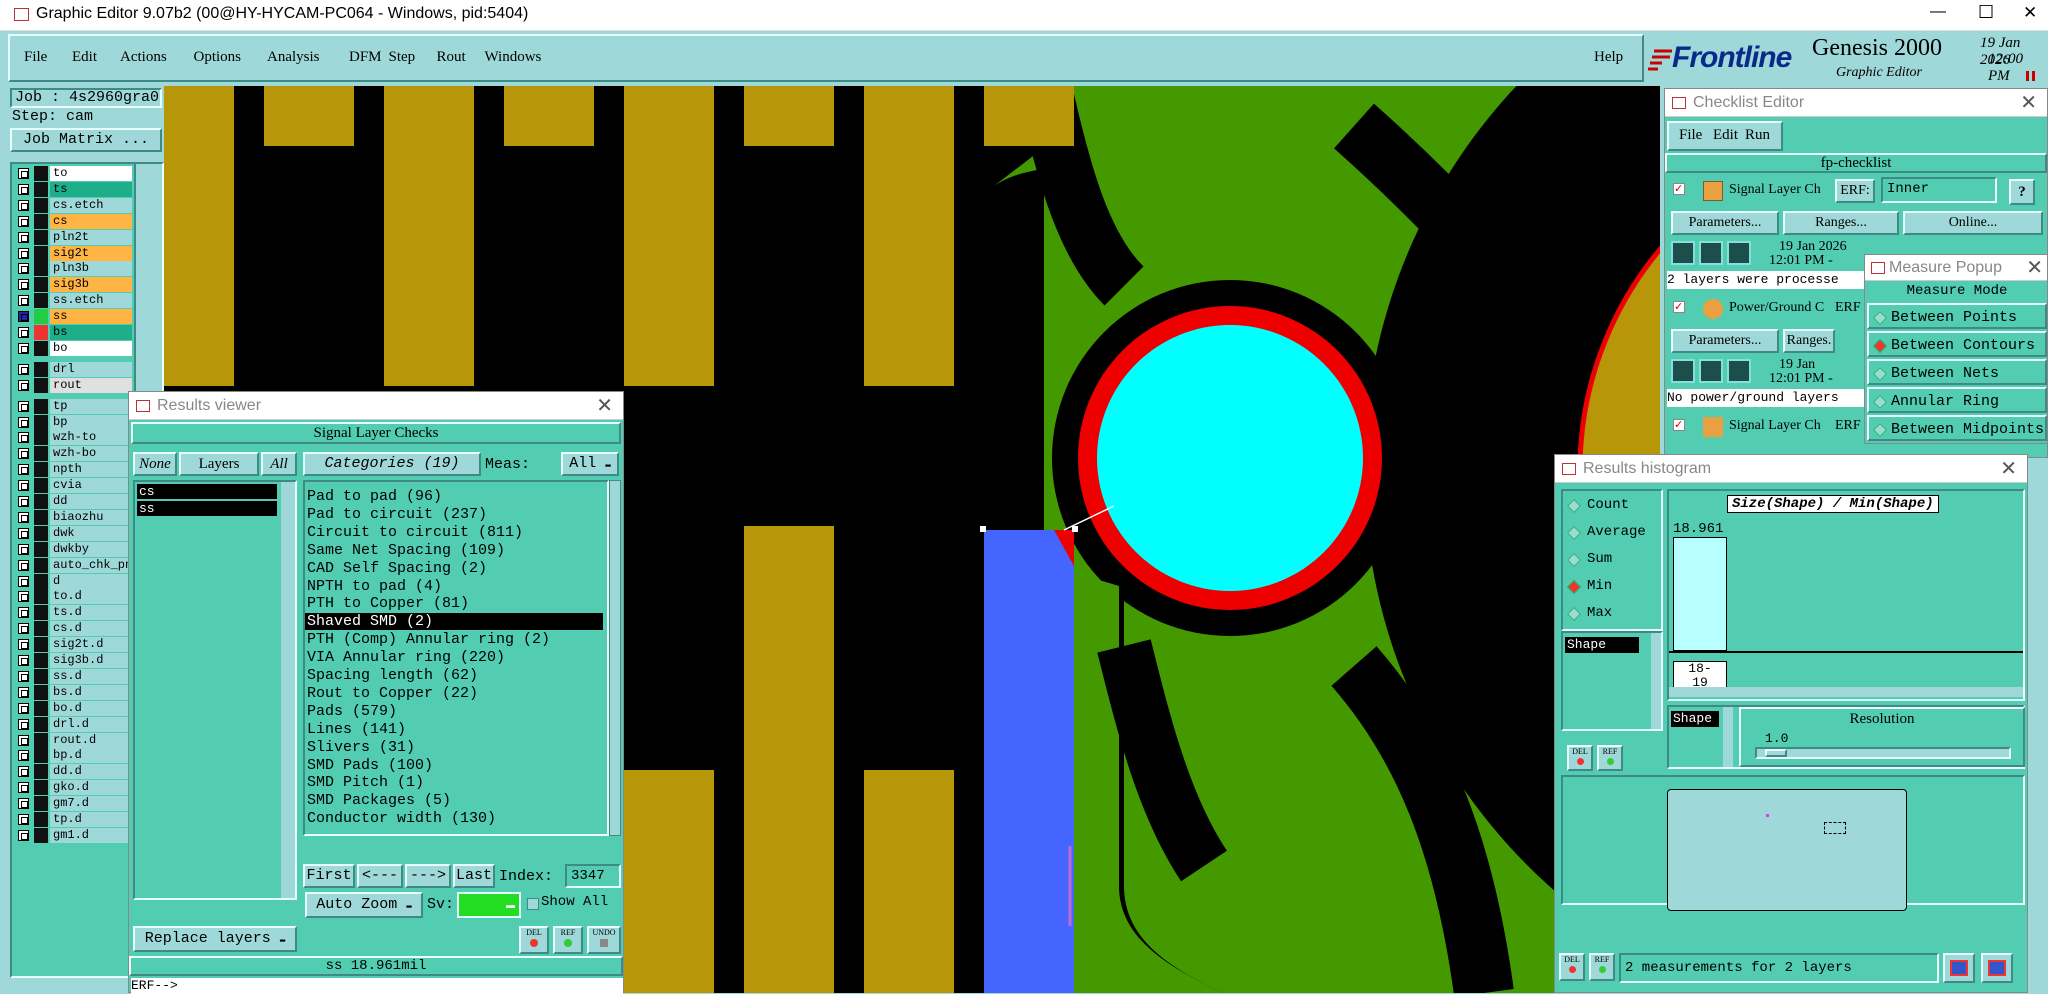 This screenshot has height=994, width=2048. What do you see at coordinates (1679, 307) in the screenshot?
I see `check2-enabled-icon: ✓` at bounding box center [1679, 307].